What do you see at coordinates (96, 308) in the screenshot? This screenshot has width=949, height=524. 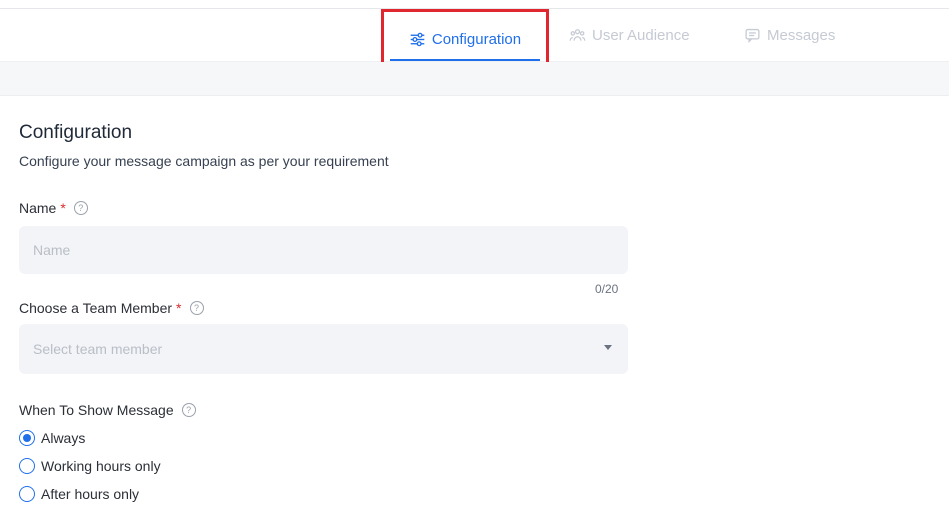 I see `team-member-label-text: Choose a Team Member` at bounding box center [96, 308].